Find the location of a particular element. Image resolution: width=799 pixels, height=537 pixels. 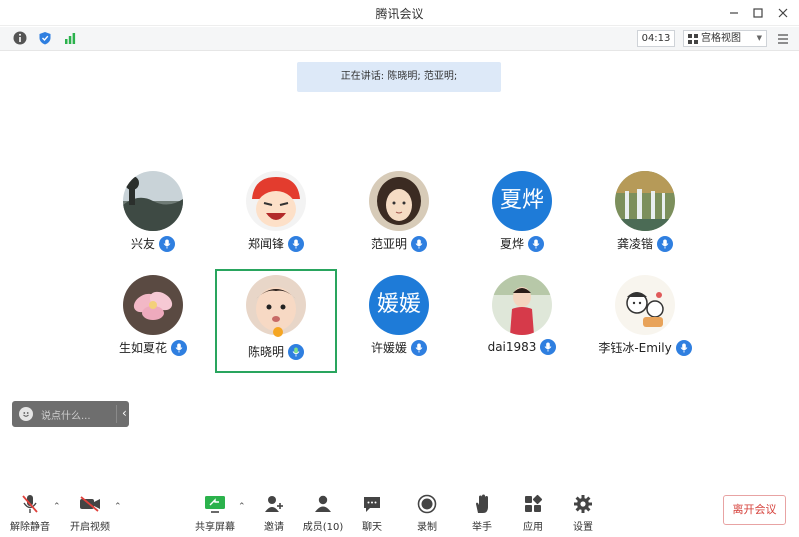

speaking-banner: 正在讲话: 陈晓明; 范亚明; is located at coordinates (399, 77).